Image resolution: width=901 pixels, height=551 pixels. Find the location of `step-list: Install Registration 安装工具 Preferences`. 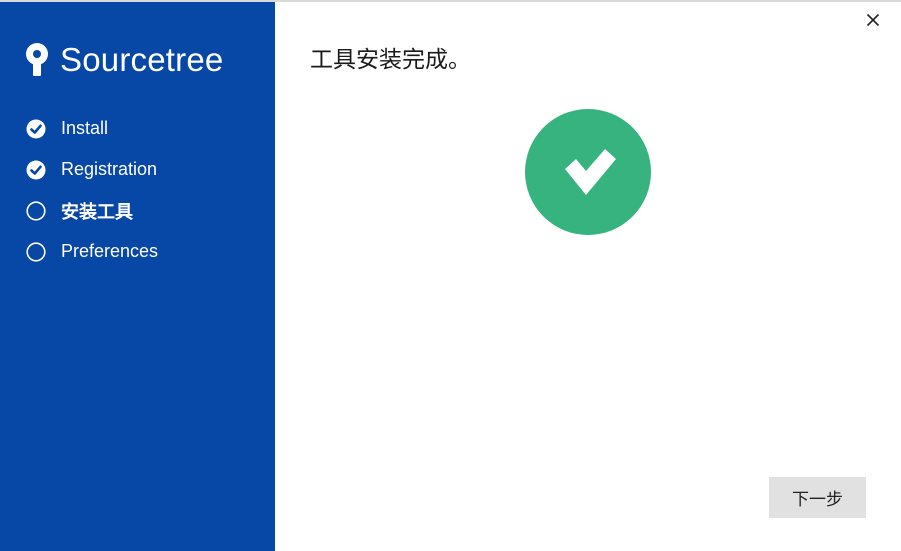

step-list: Install Registration 安装工具 Preferences is located at coordinates (92, 190).